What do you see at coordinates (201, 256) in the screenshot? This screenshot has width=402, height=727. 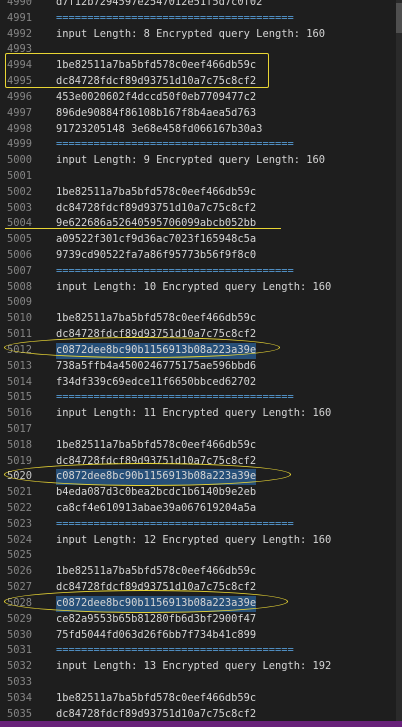 I see `code-line: 5006 9739cd90522fa7a86f95773b56f9f8c0` at bounding box center [201, 256].